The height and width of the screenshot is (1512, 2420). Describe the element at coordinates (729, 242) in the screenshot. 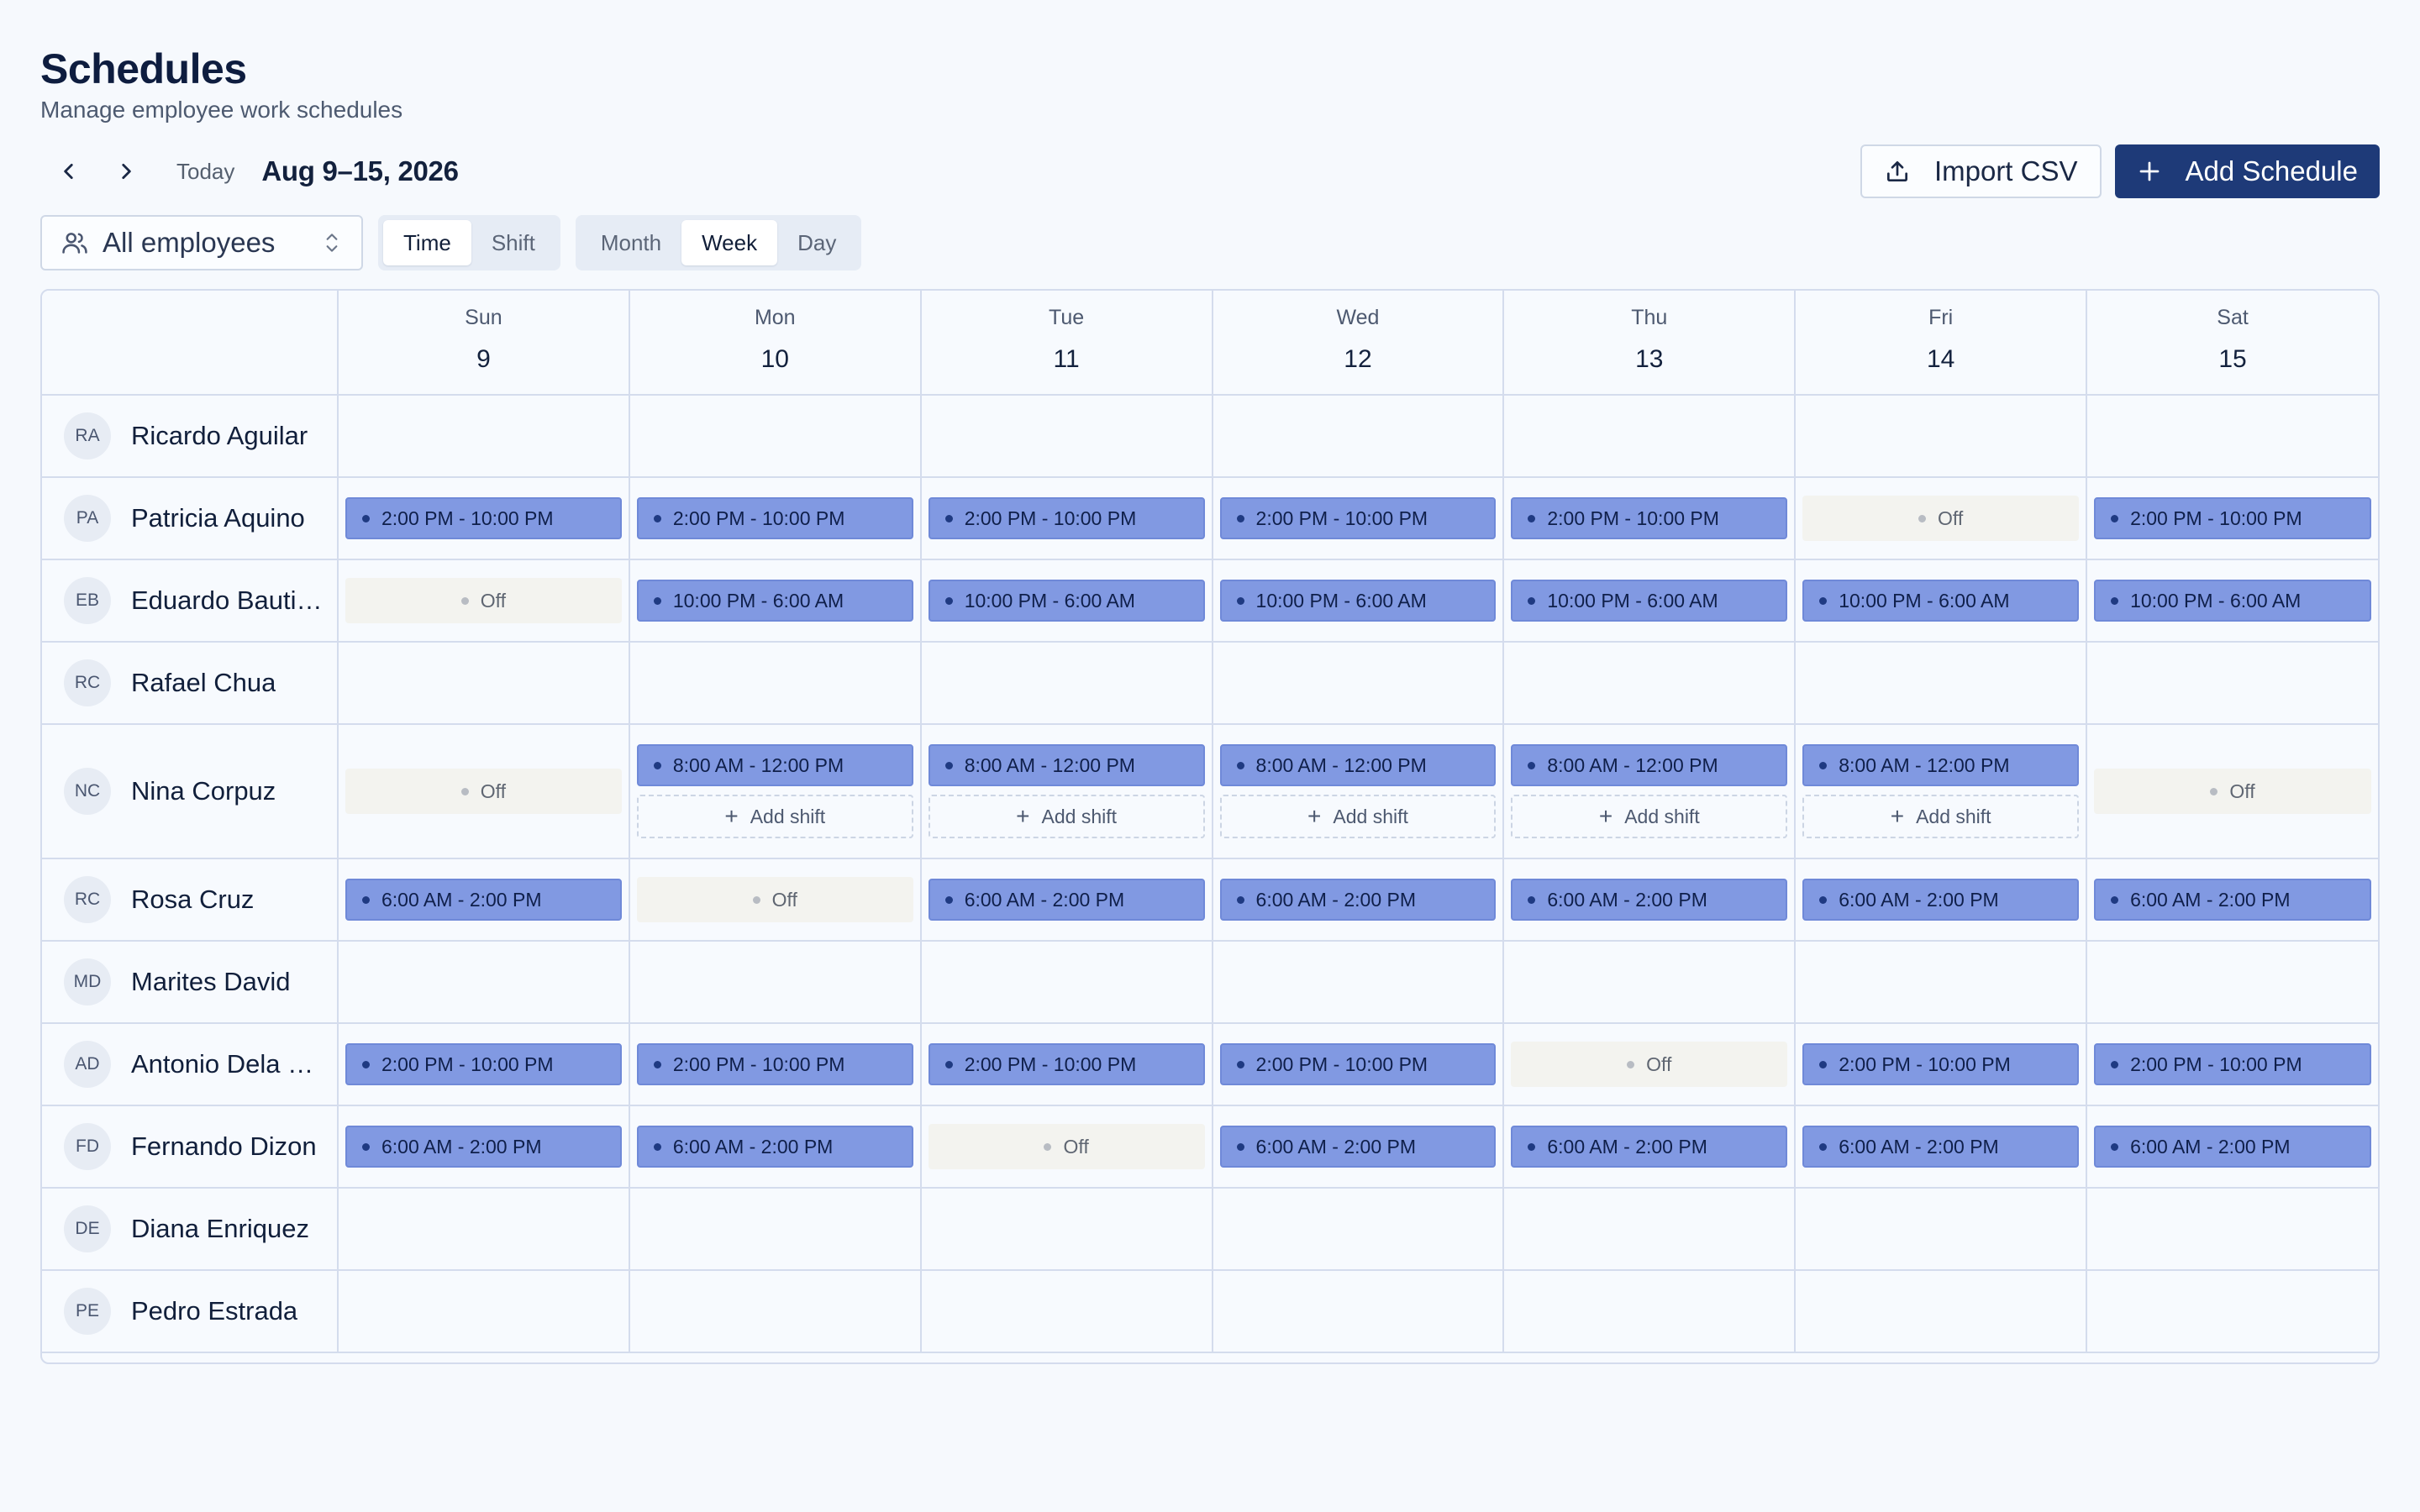

I see `view-option-week: Week` at that location.